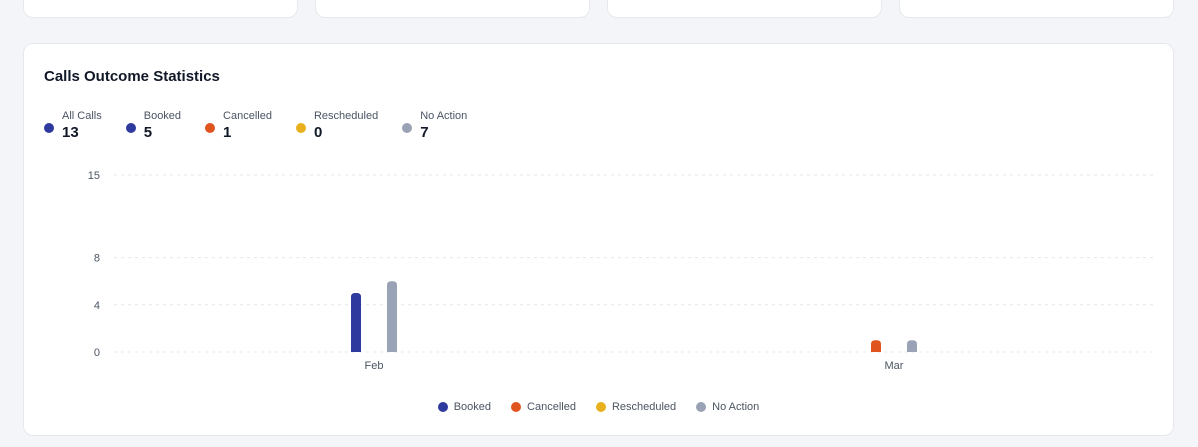 The width and height of the screenshot is (1198, 447). Describe the element at coordinates (374, 366) in the screenshot. I see `x-tick-label: Feb` at that location.